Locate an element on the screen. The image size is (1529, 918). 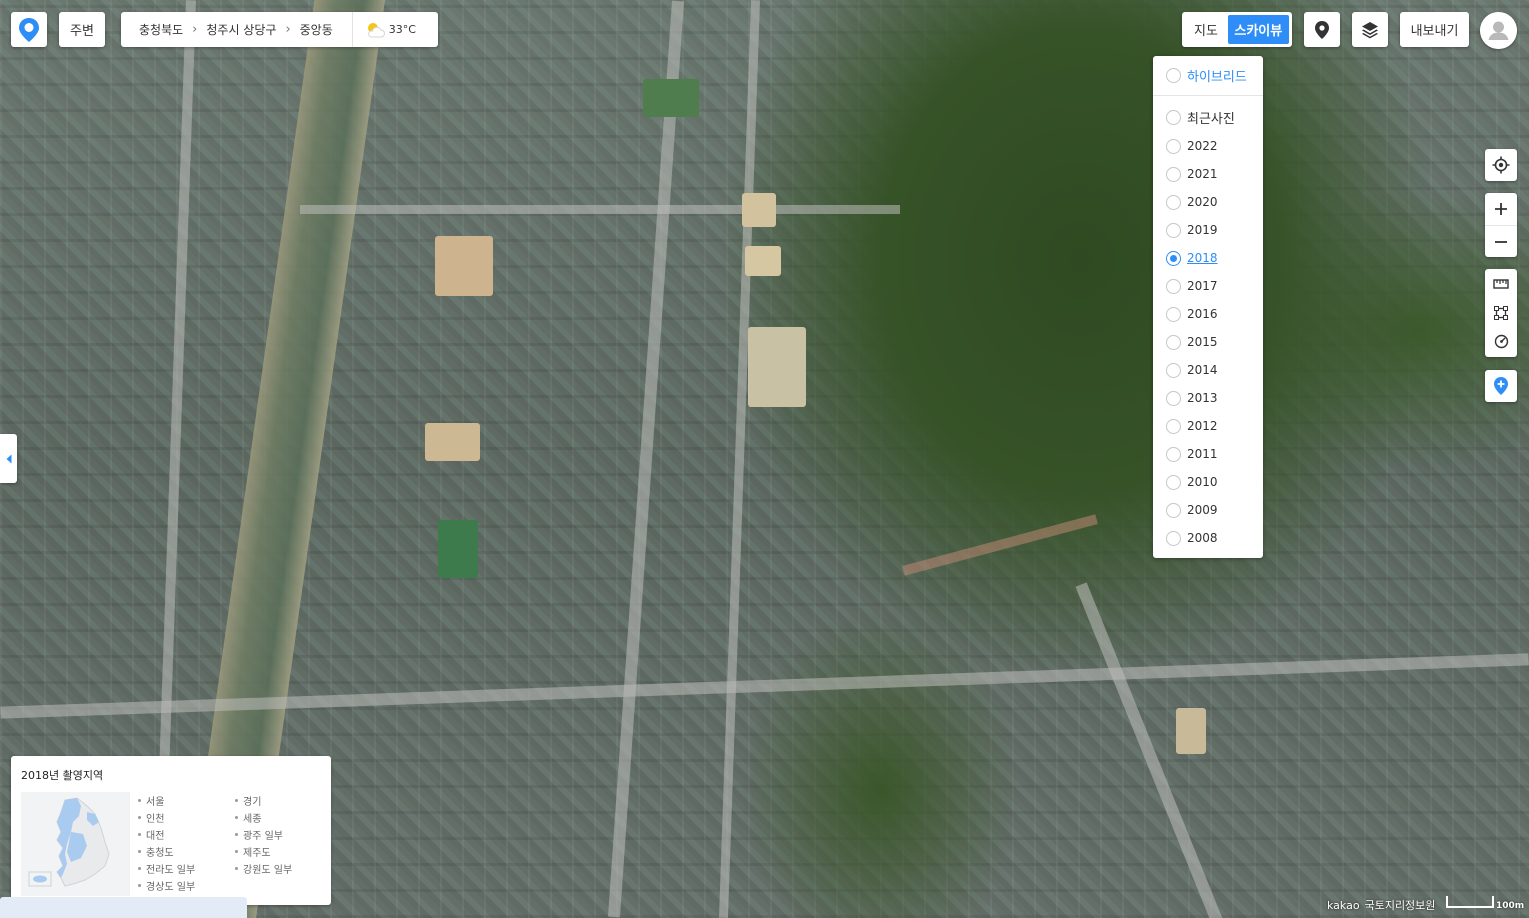
year-option: 2014 is located at coordinates (1208, 370).